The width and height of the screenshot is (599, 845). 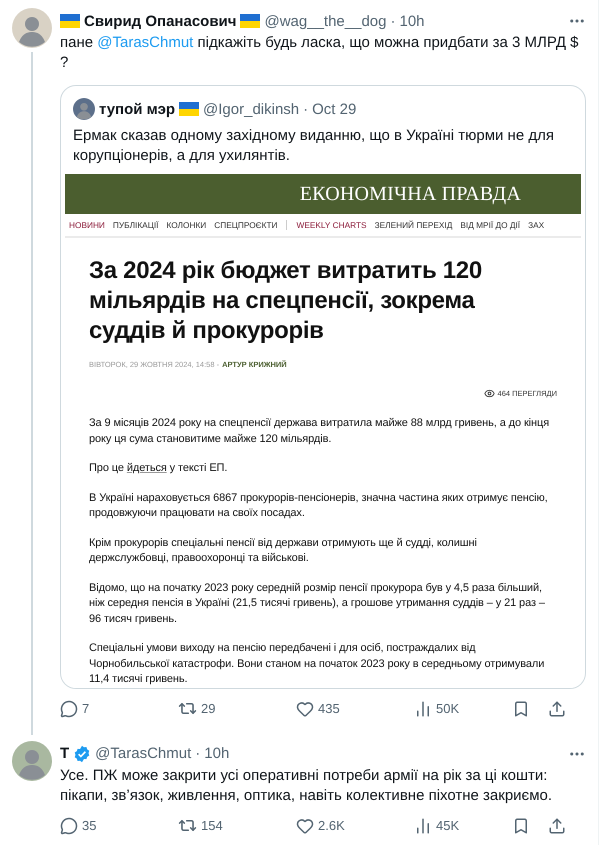 What do you see at coordinates (317, 664) in the screenshot?
I see `article-paragraph: Спеціальні умови виходу на пенсію передбачені і для осіб, постраждалих від Чорнобильської катастрофи. Вони станом на початок 2023 року в середньому отримували 11,4 тисячі гривень.` at bounding box center [317, 664].